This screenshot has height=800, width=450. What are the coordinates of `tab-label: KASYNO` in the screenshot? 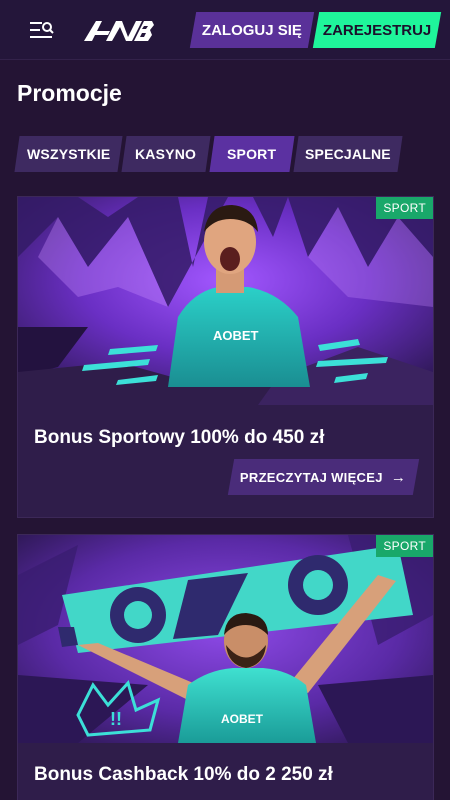 It's located at (166, 154).